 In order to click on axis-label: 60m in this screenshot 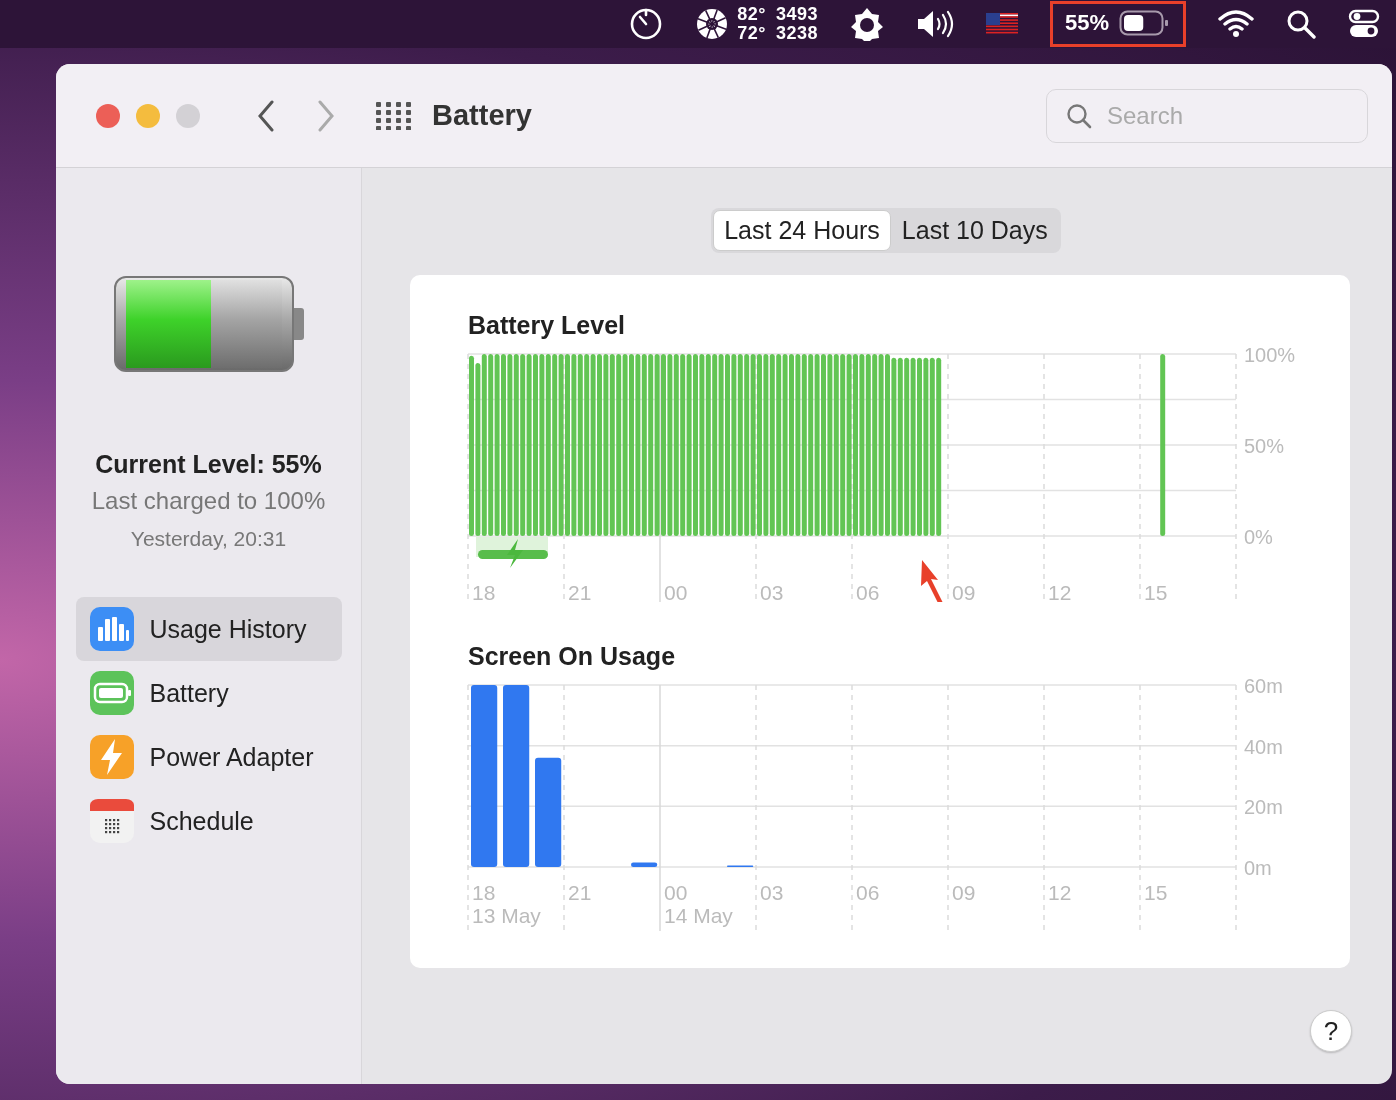, I will do `click(1263, 686)`.